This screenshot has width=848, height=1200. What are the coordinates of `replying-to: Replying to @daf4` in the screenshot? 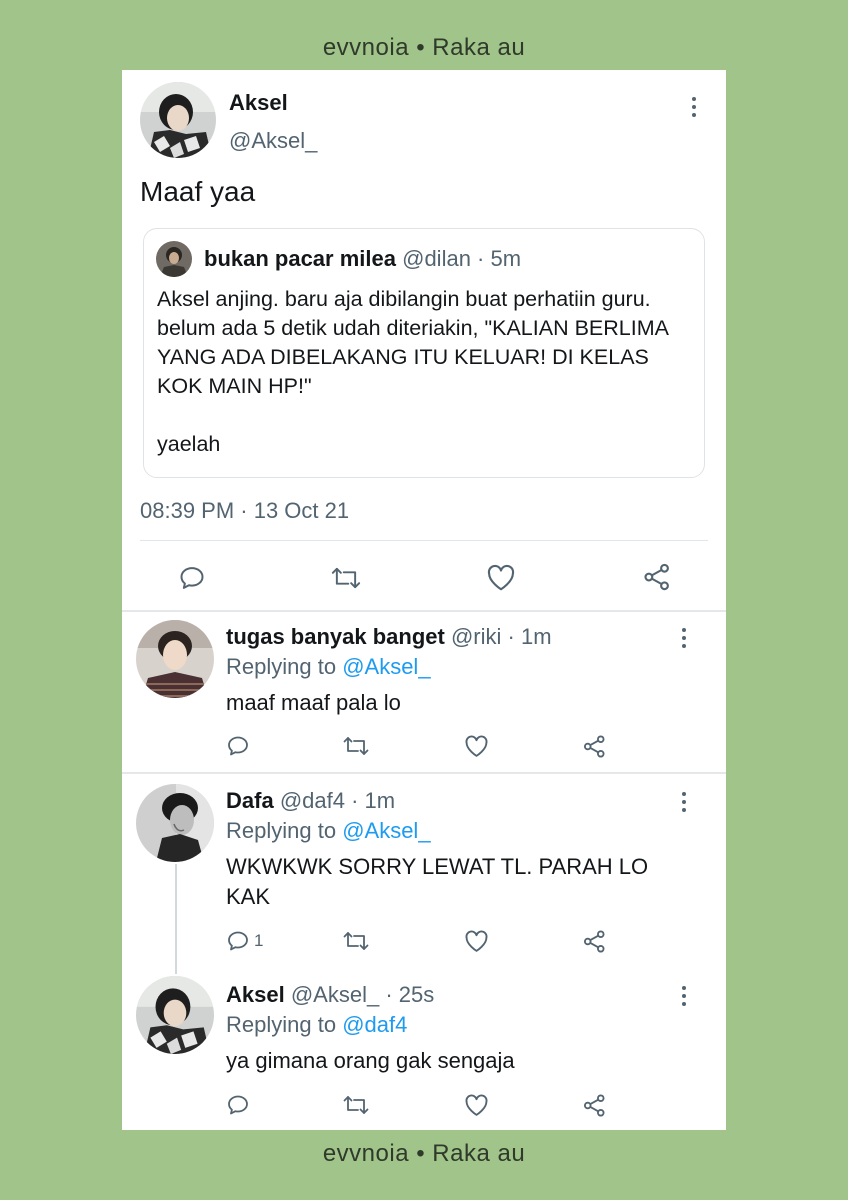 It's located at (316, 1025).